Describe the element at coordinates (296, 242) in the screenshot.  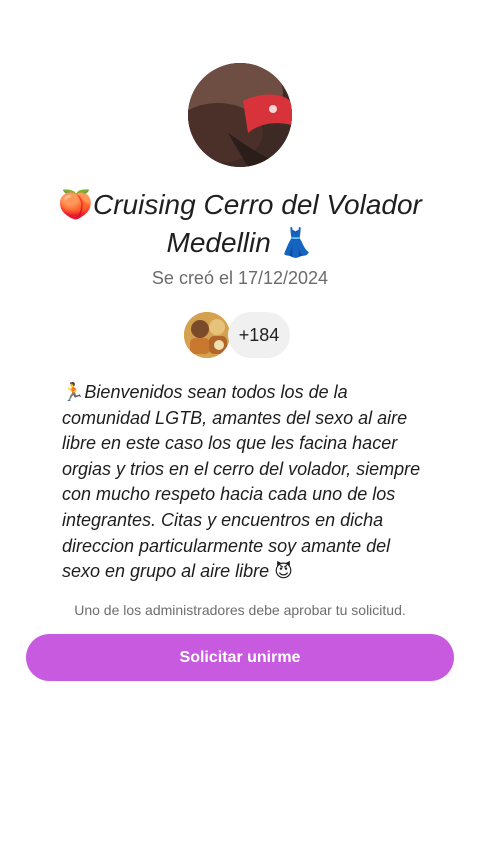
I see `dress-emoji: 👗` at that location.